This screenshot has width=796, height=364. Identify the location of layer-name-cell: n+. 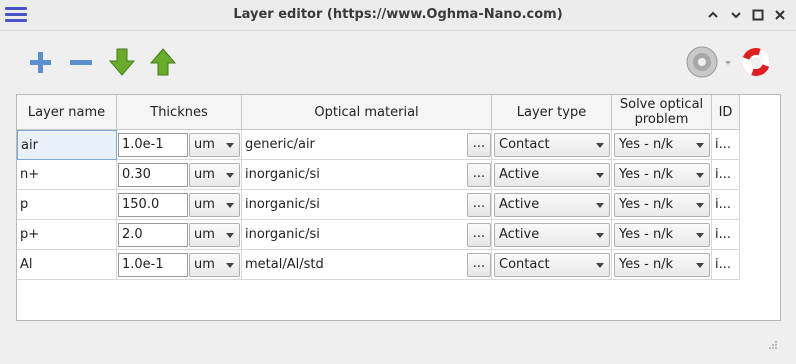
(67, 175).